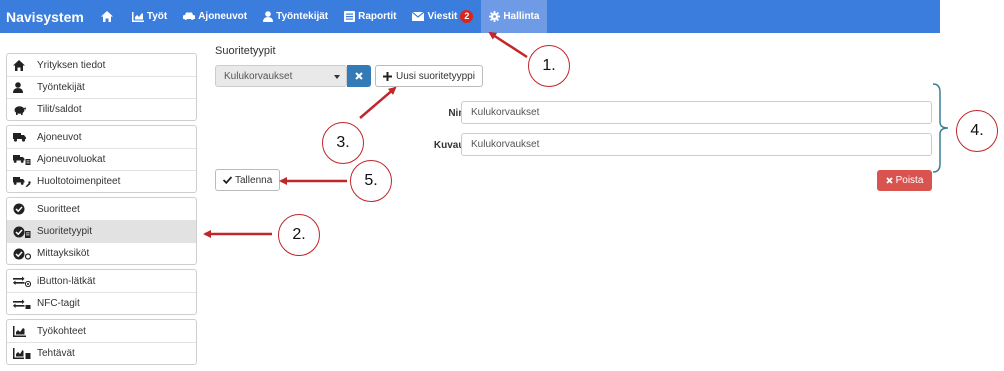  What do you see at coordinates (696, 112) in the screenshot?
I see `name-input: Kulukorvaukset` at bounding box center [696, 112].